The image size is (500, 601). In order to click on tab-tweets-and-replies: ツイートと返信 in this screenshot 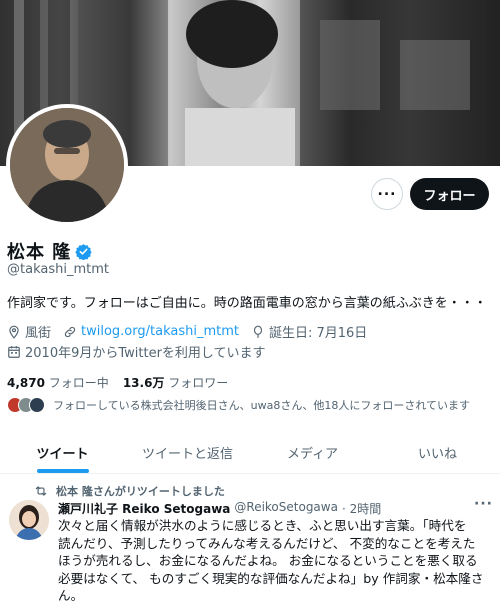, I will do `click(187, 452)`.